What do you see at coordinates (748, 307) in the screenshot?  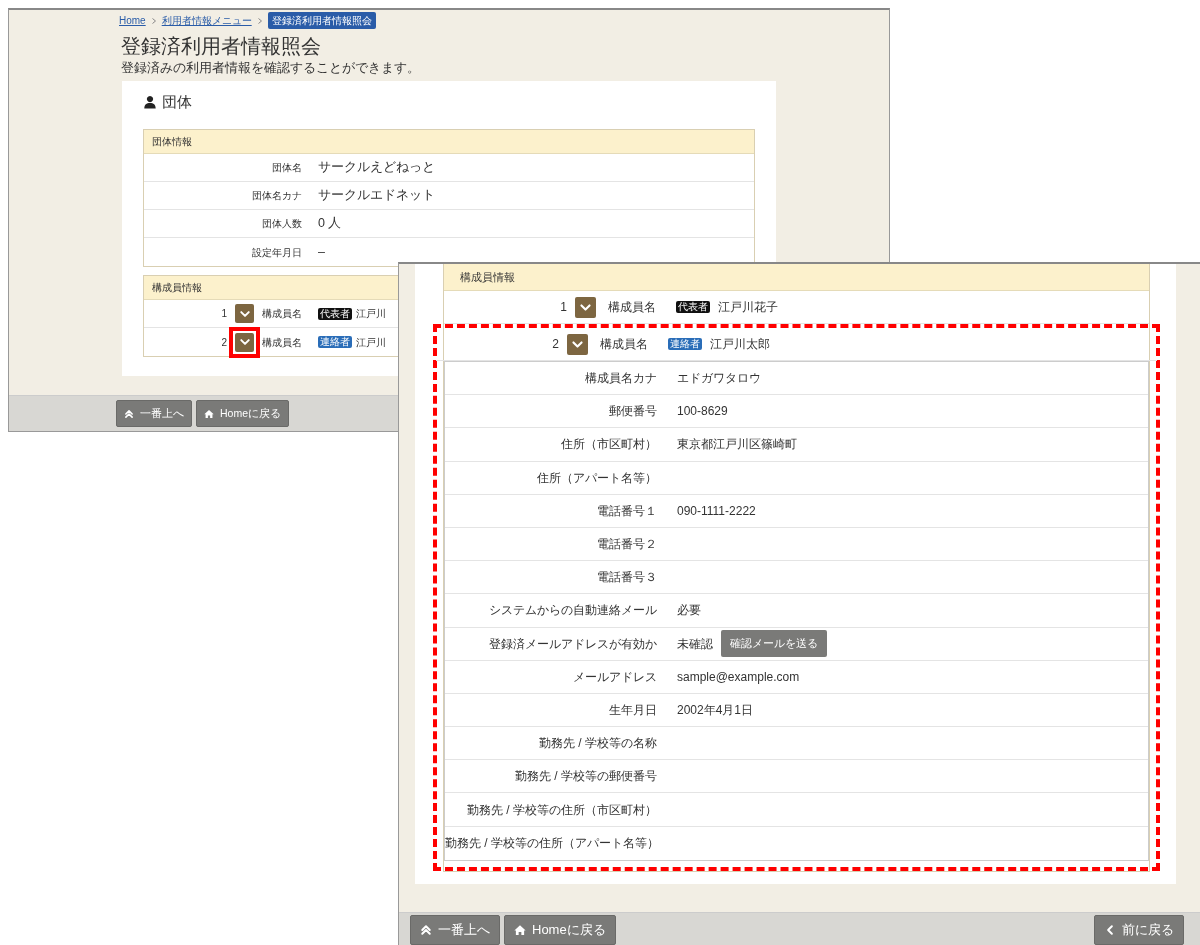 I see `member-name: 江戸川花子` at bounding box center [748, 307].